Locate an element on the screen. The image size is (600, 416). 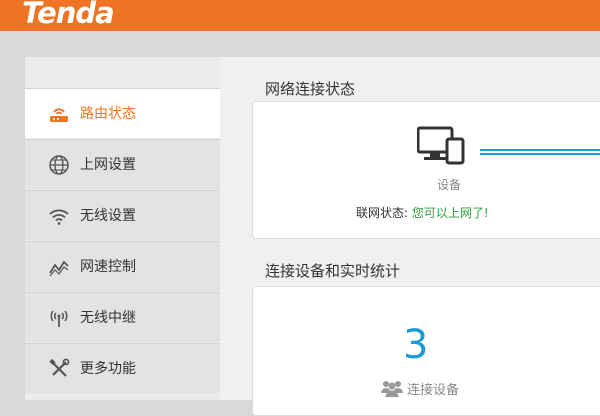
speed-chart-icon is located at coordinates (59, 268).